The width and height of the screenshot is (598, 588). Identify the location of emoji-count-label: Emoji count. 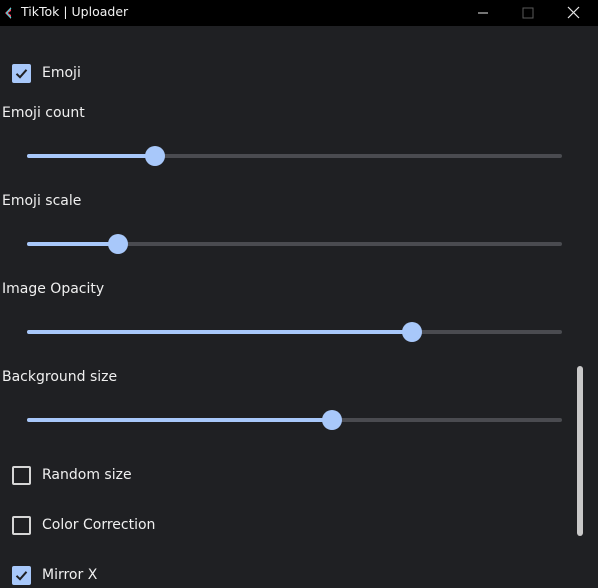
(43, 113).